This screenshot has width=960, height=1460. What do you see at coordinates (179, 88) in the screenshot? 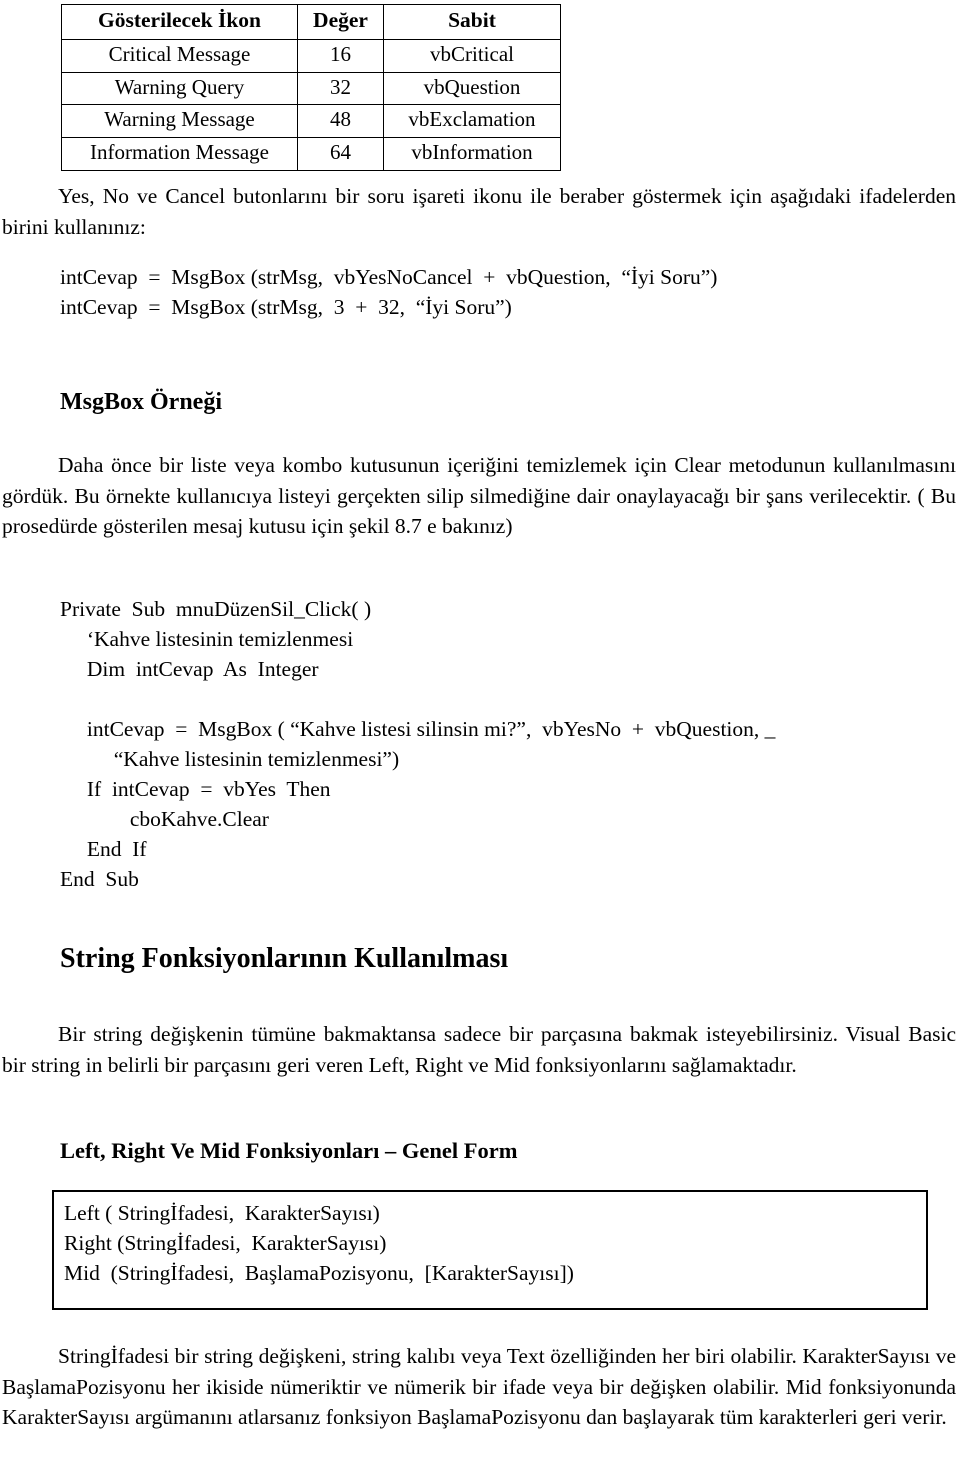
I see `cell-icon: Warning Query` at bounding box center [179, 88].